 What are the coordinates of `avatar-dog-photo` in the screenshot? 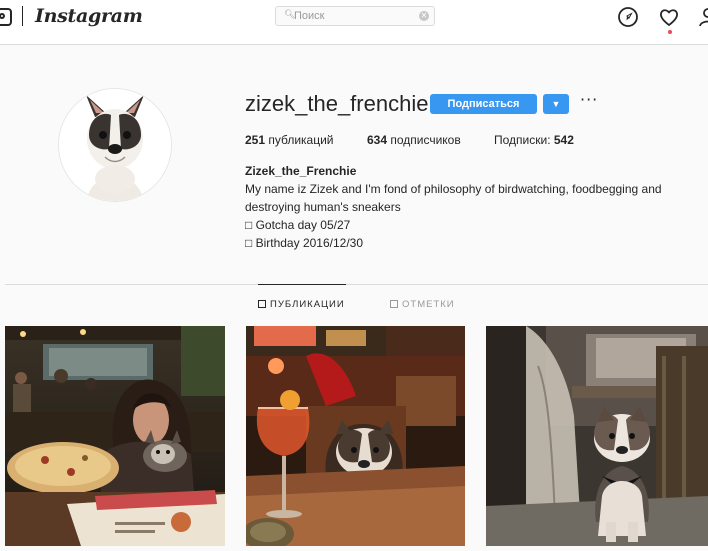 It's located at (115, 145).